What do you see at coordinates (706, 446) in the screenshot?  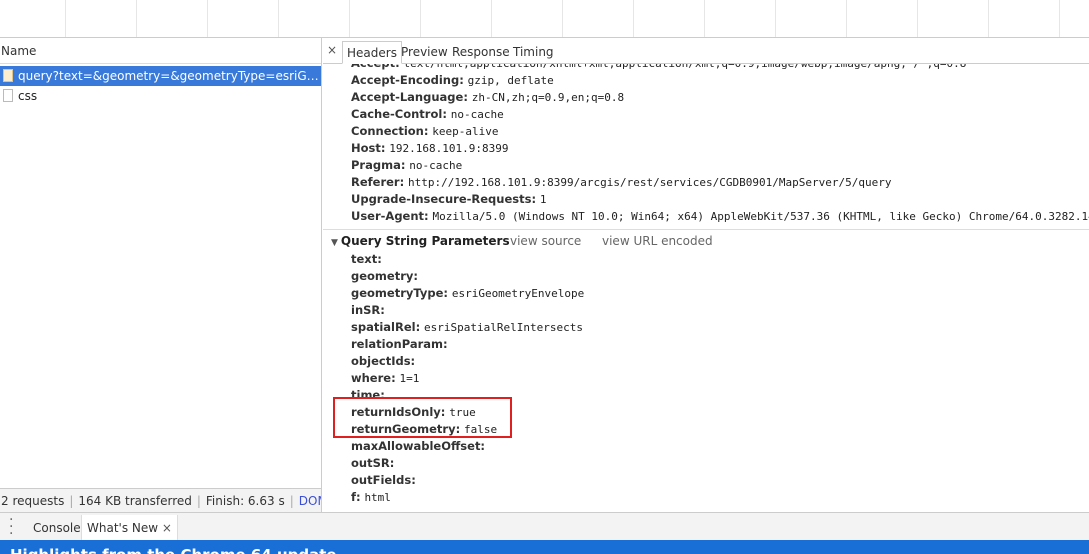 I see `header-row: maxAllowableOffset:` at bounding box center [706, 446].